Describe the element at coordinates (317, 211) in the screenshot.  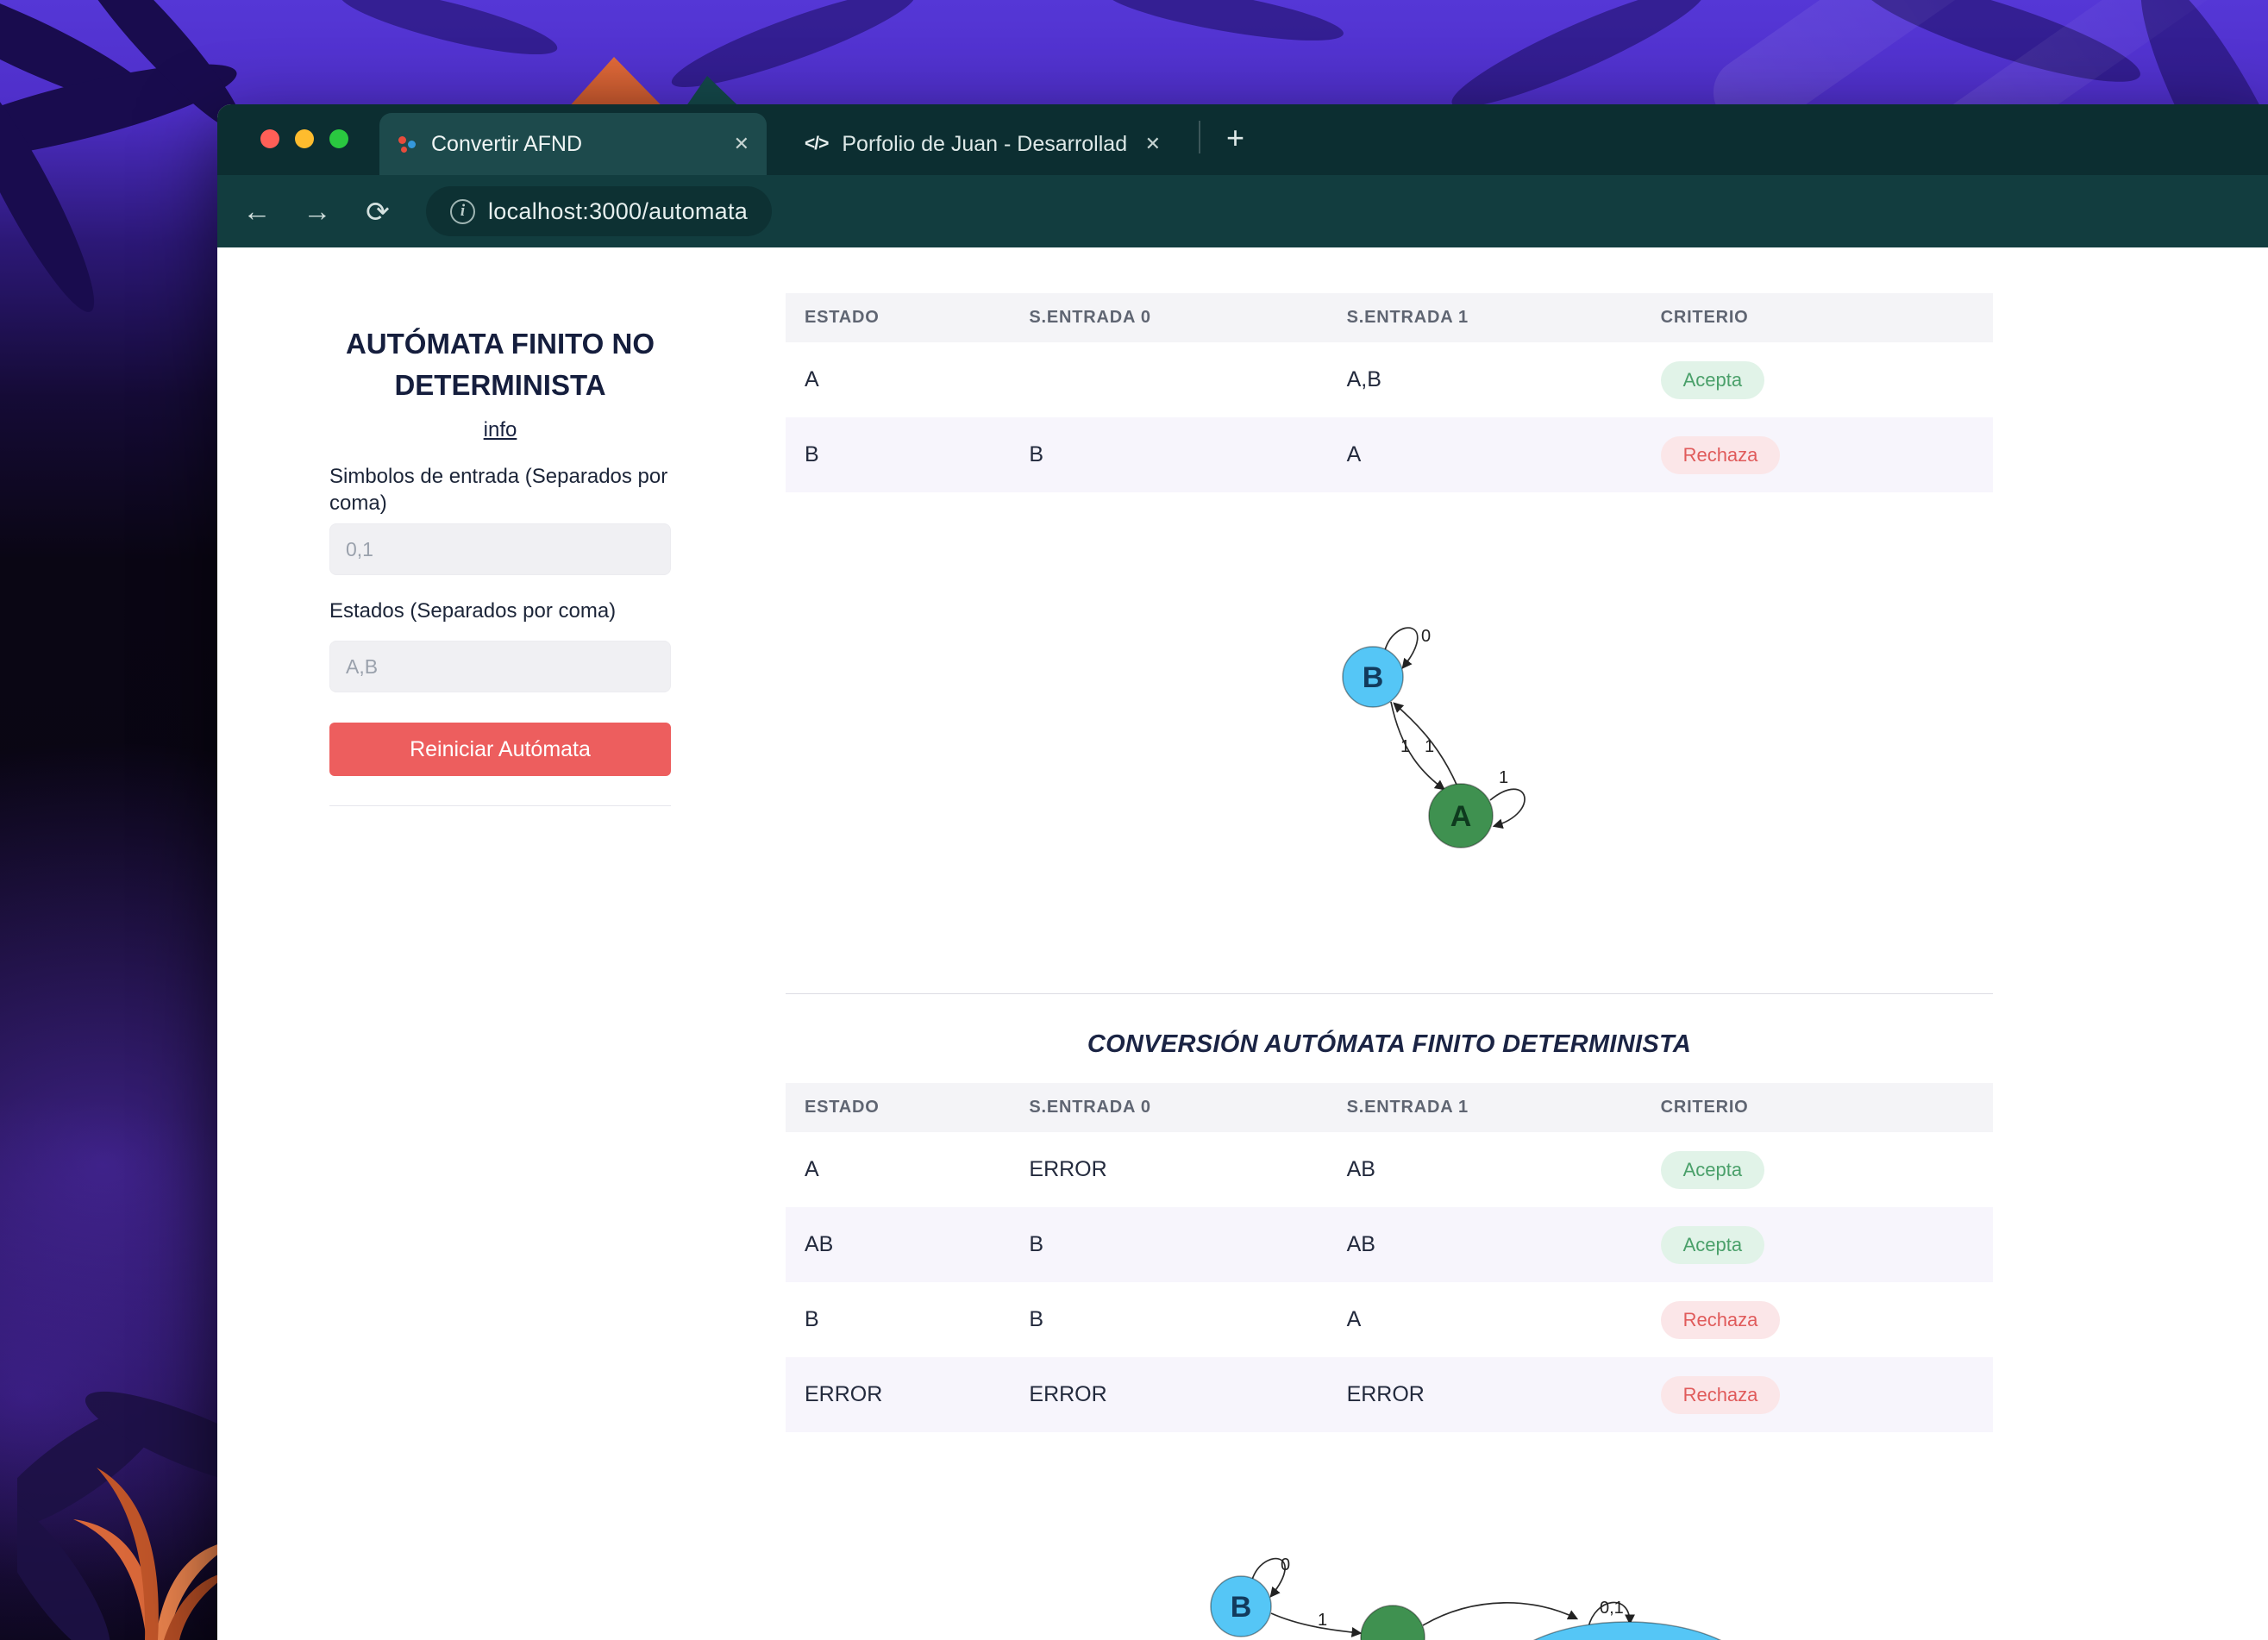
I see `forward-button: →` at that location.